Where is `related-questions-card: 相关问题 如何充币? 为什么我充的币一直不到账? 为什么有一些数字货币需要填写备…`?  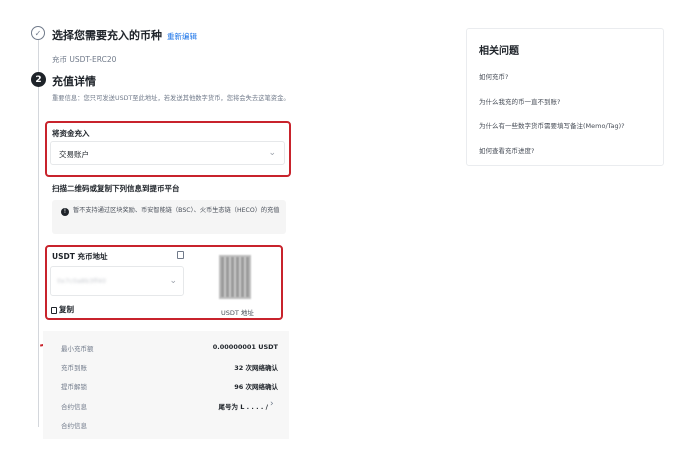 related-questions-card: 相关问题 如何充币? 为什么我充的币一直不到账? 为什么有一些数字货币需要填写备… is located at coordinates (565, 97).